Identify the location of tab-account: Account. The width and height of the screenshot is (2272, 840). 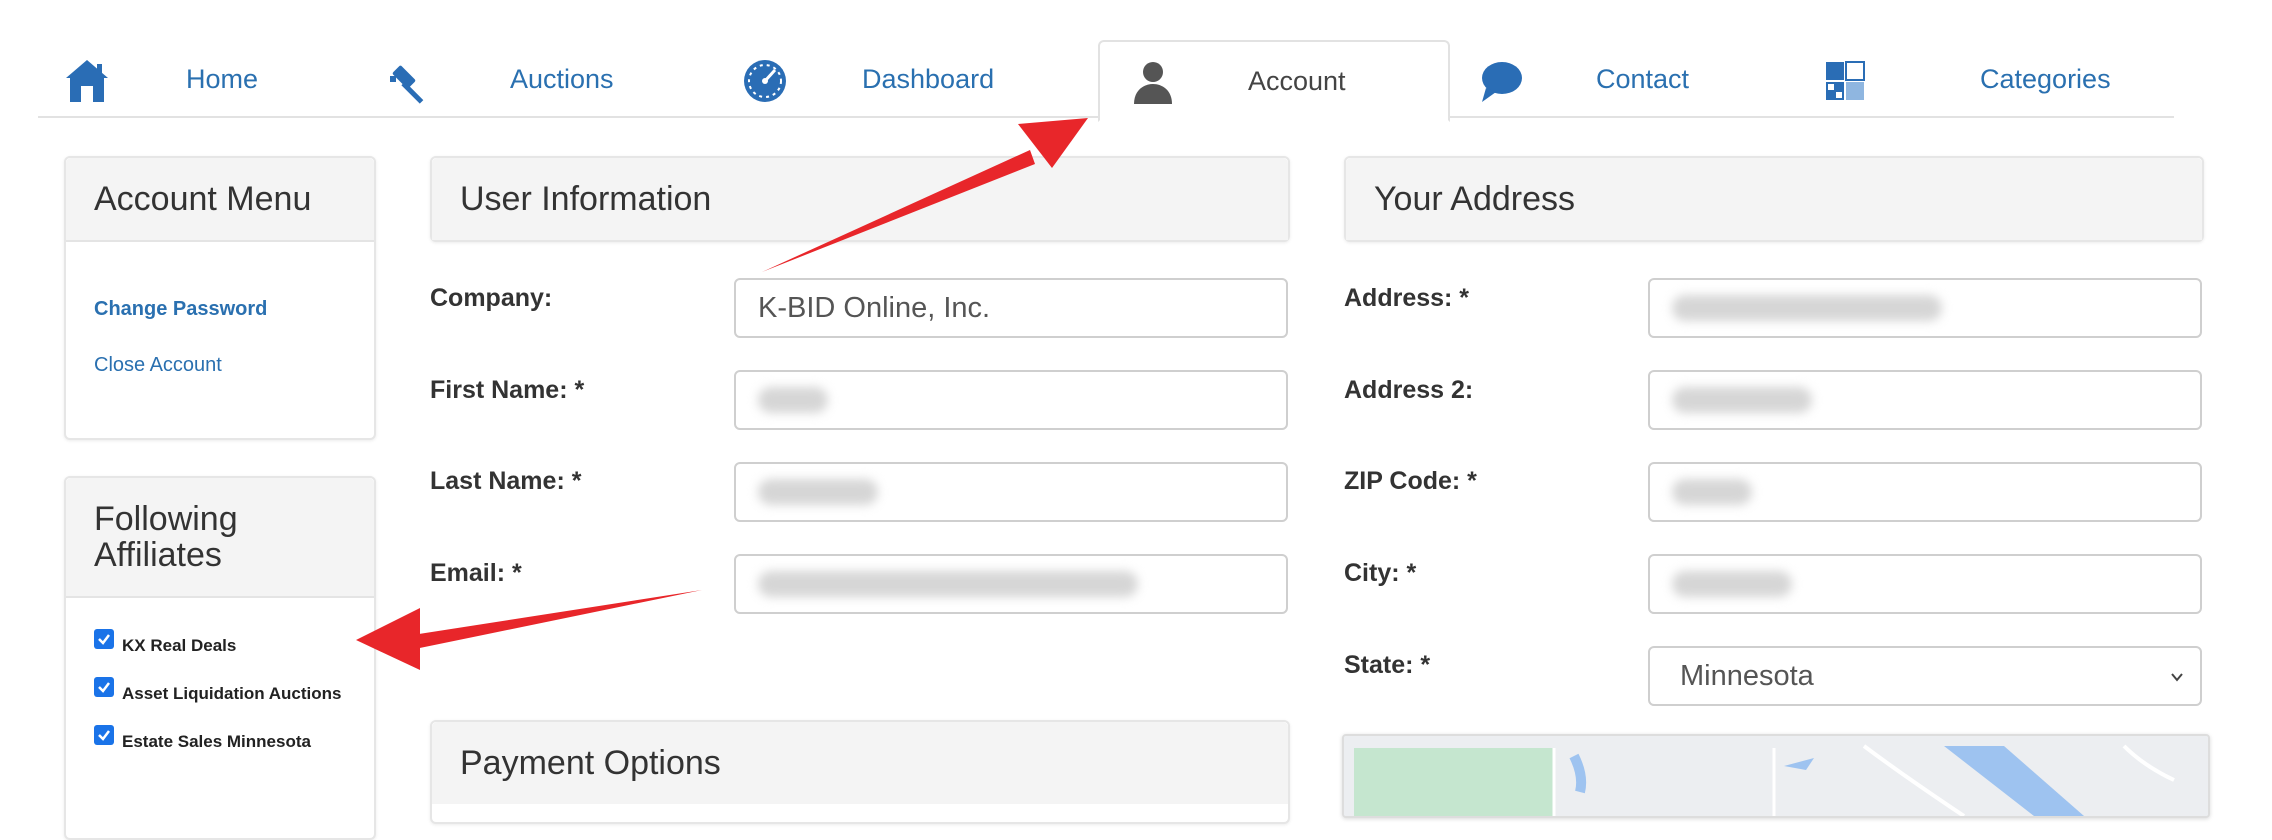
(1274, 81).